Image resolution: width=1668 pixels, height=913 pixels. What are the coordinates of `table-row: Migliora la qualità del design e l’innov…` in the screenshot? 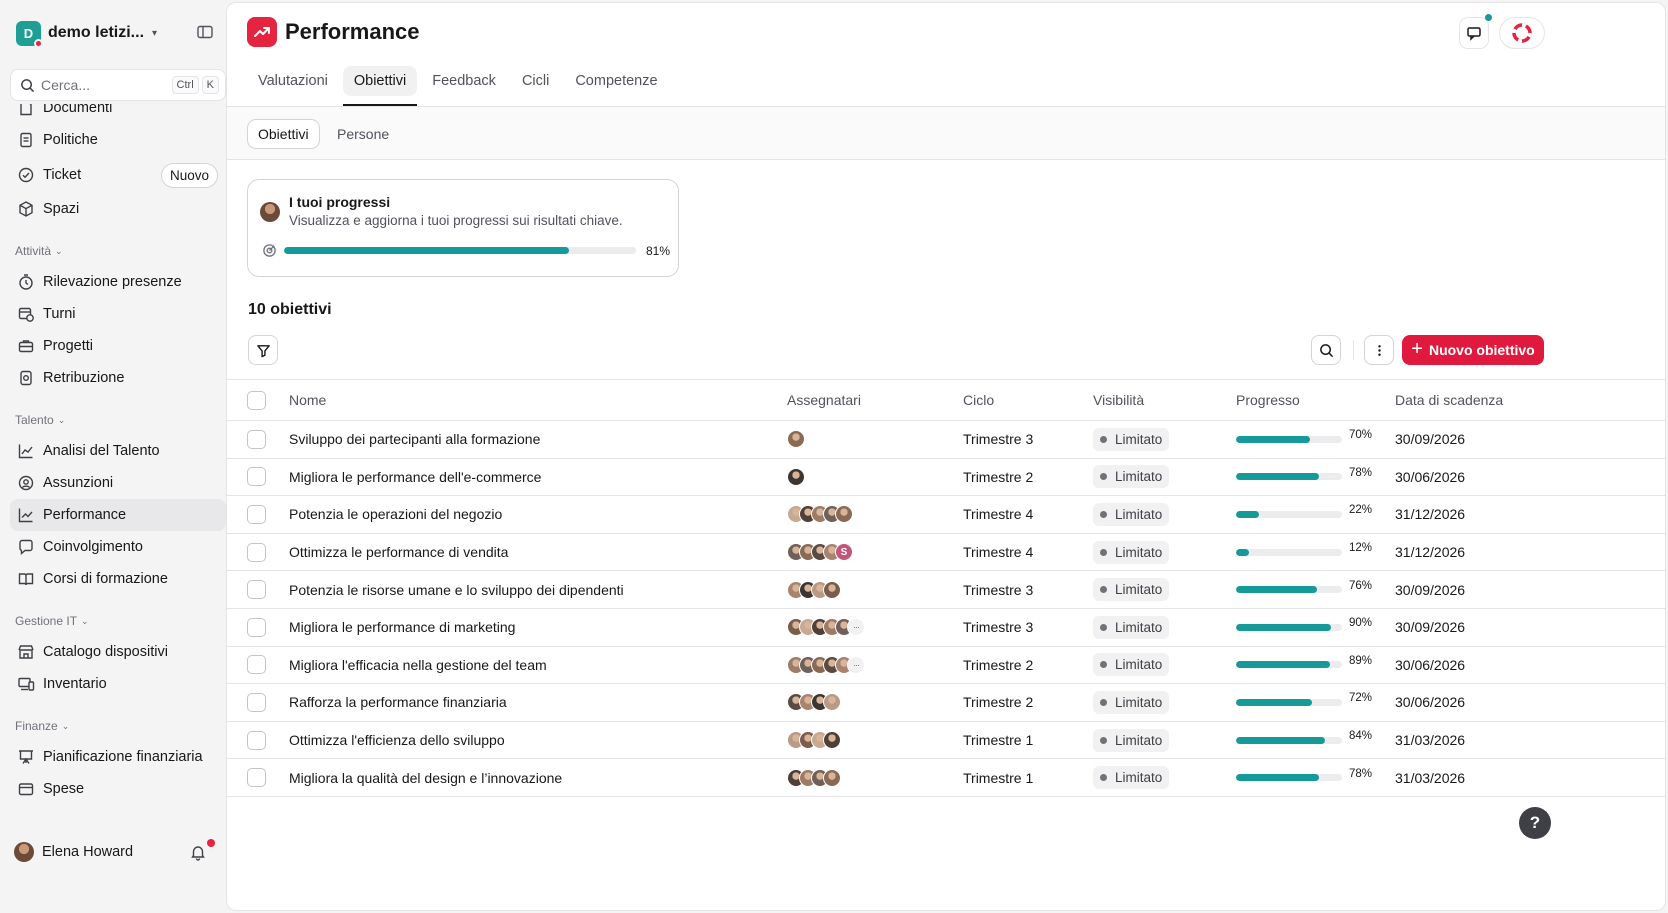 It's located at (946, 778).